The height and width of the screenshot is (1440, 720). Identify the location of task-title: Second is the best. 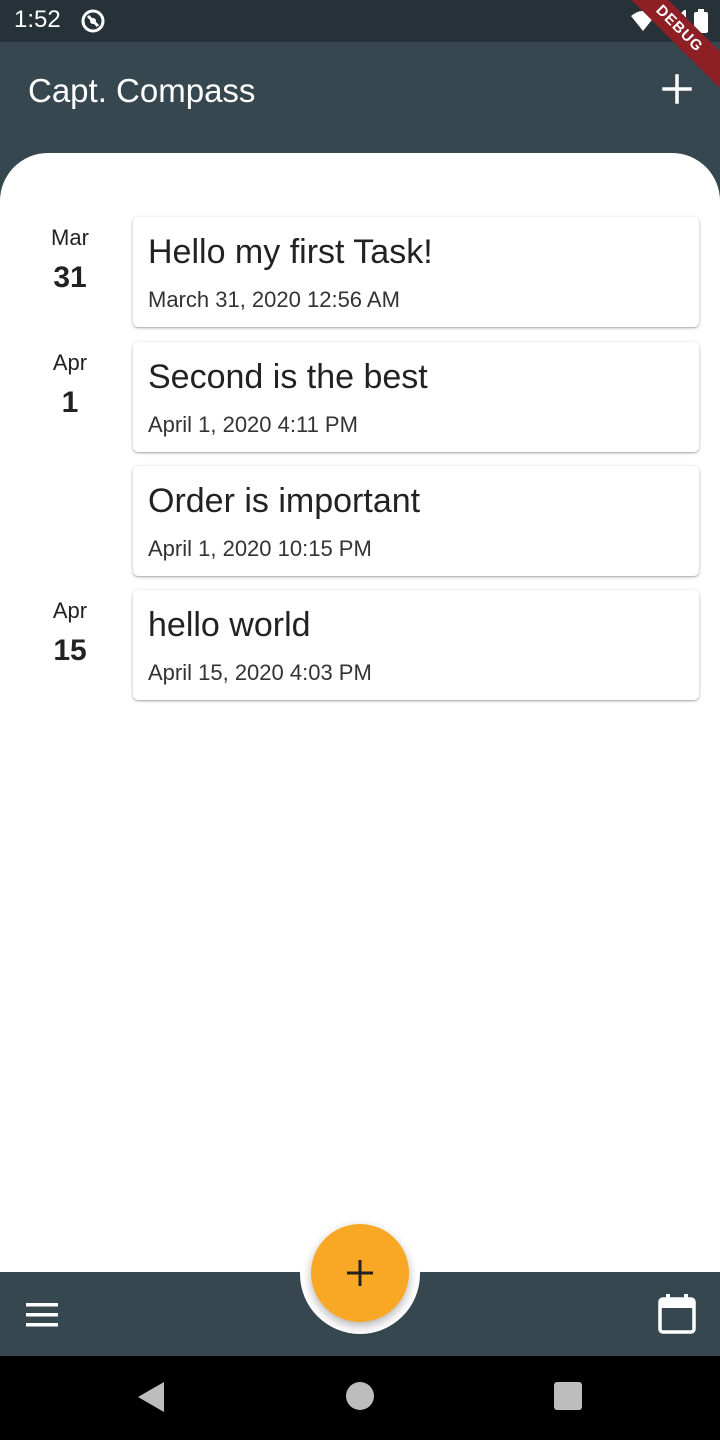
(288, 377).